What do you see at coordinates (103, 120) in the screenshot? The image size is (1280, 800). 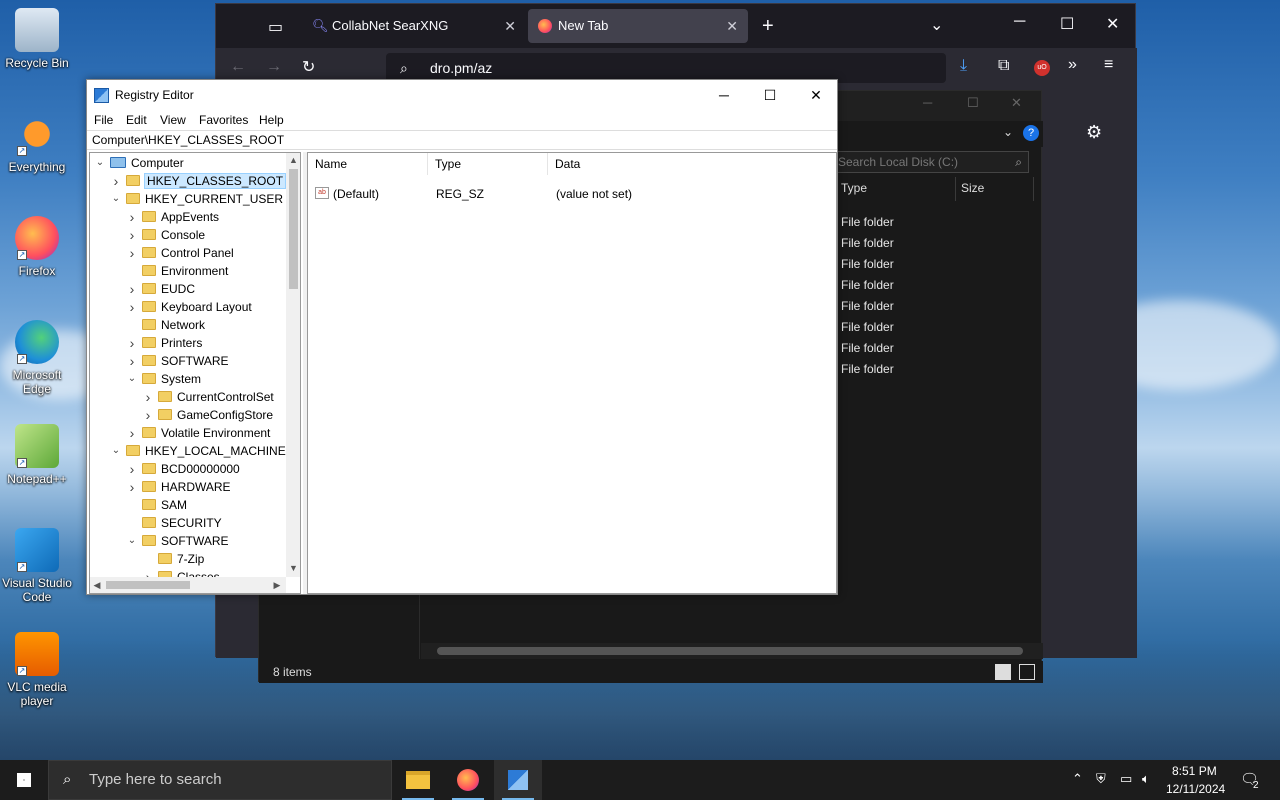 I see `menu-file: File` at bounding box center [103, 120].